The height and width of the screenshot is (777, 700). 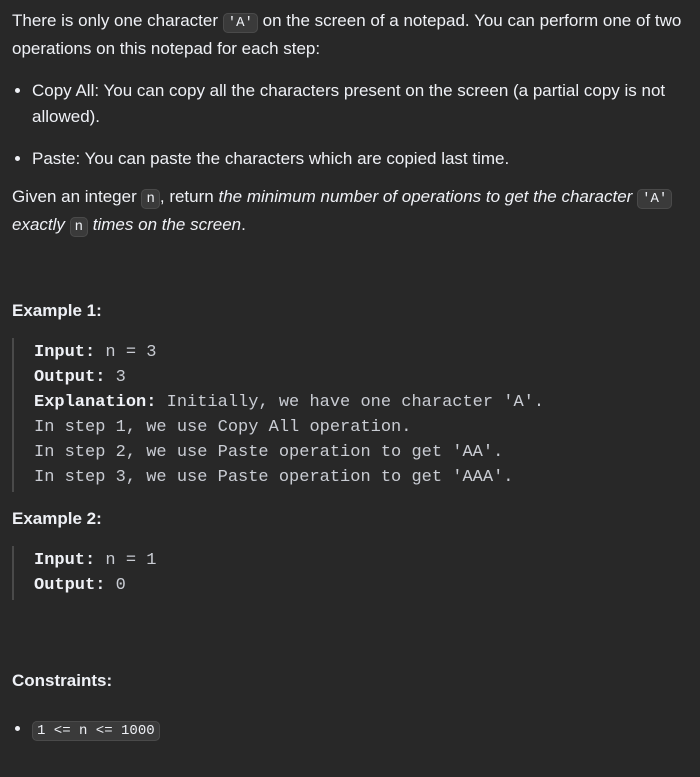 What do you see at coordinates (70, 377) in the screenshot?
I see `ex1-output-label: Output:` at bounding box center [70, 377].